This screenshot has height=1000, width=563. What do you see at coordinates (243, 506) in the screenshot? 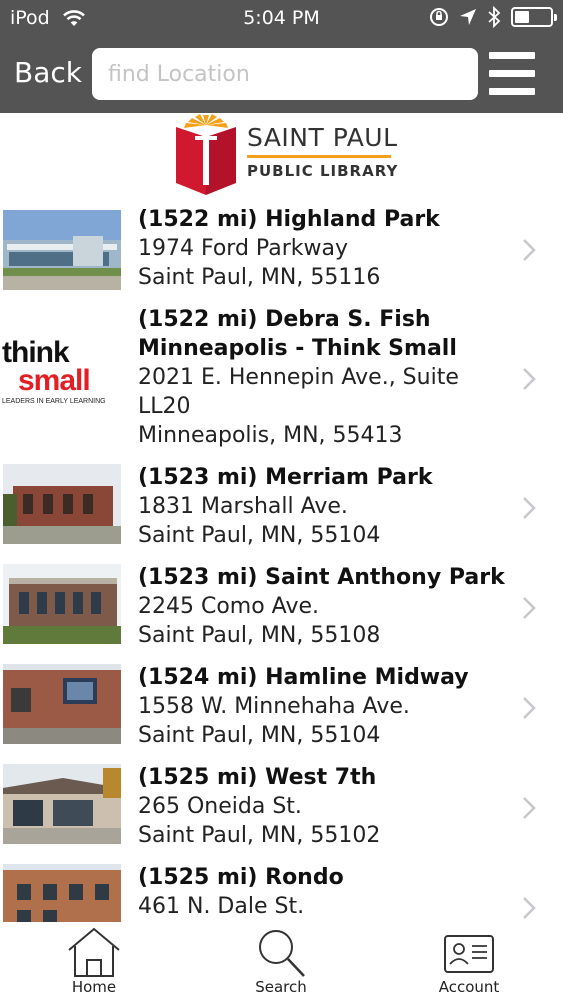
I see `location-address: 1831 Marshall Ave.` at bounding box center [243, 506].